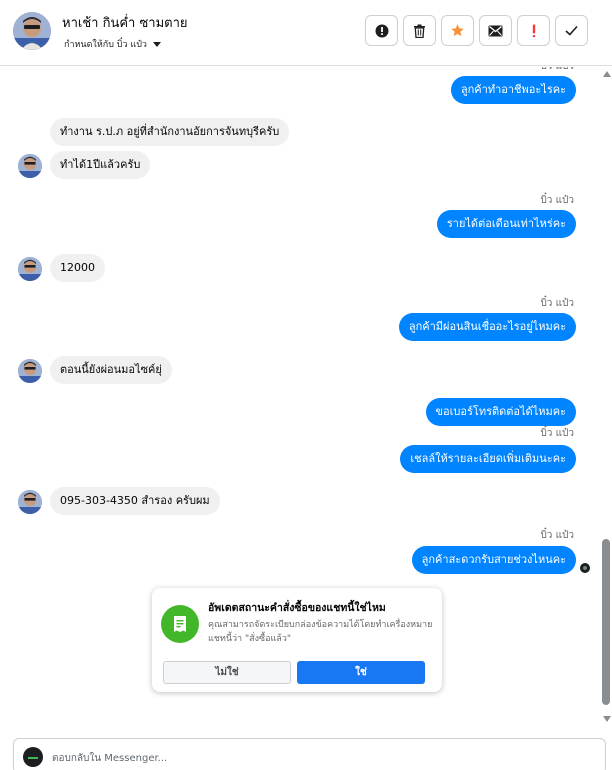 The height and width of the screenshot is (770, 612). Describe the element at coordinates (32, 31) in the screenshot. I see `contact-avatar` at that location.